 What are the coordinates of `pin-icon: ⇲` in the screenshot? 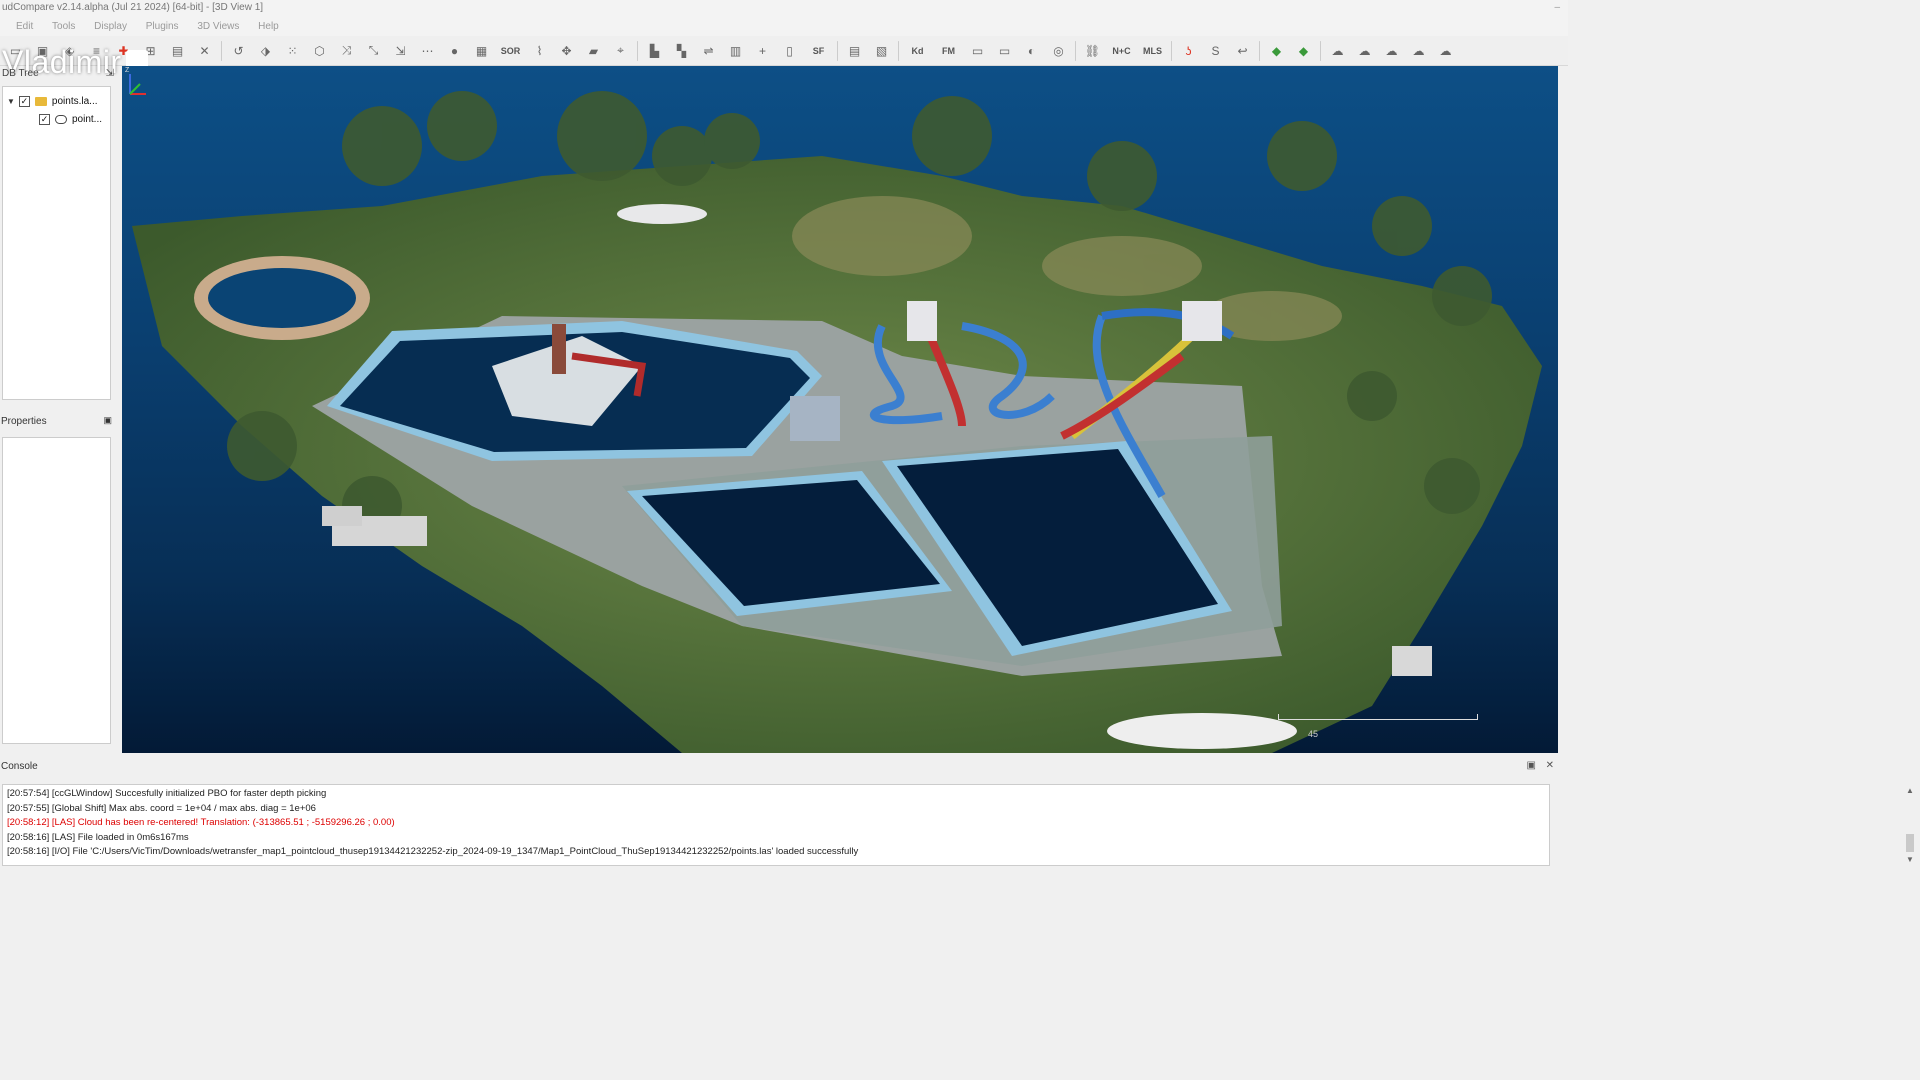 It's located at (110, 73).